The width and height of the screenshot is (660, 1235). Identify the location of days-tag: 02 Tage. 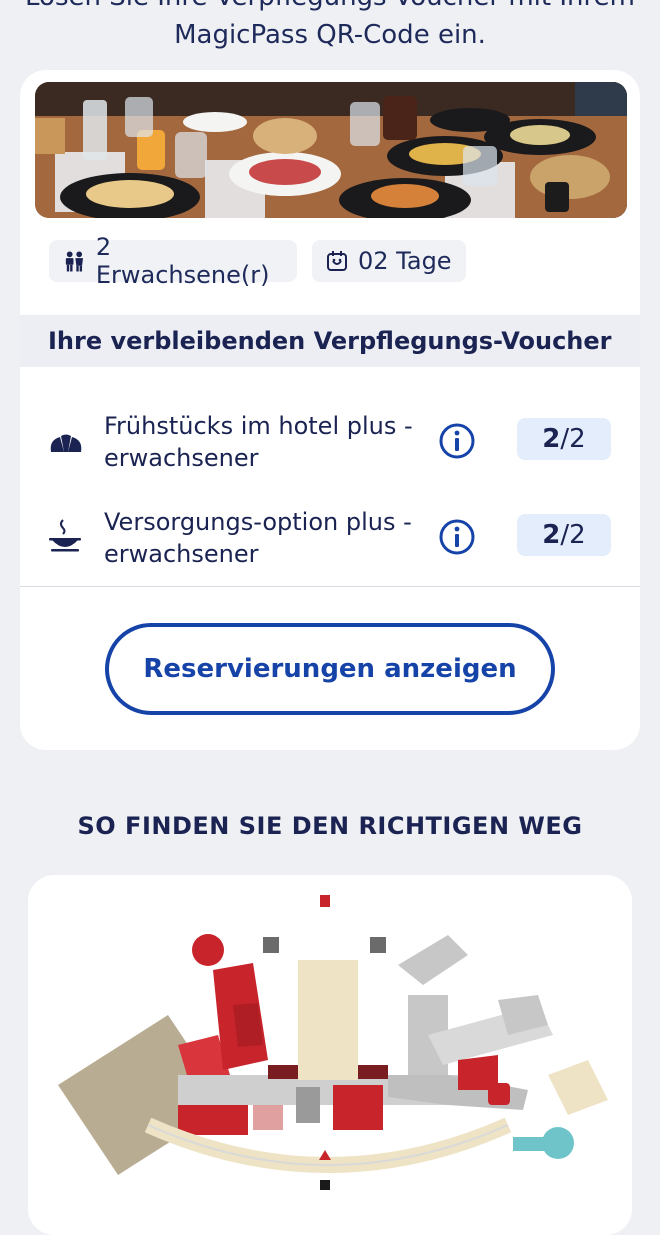
(389, 261).